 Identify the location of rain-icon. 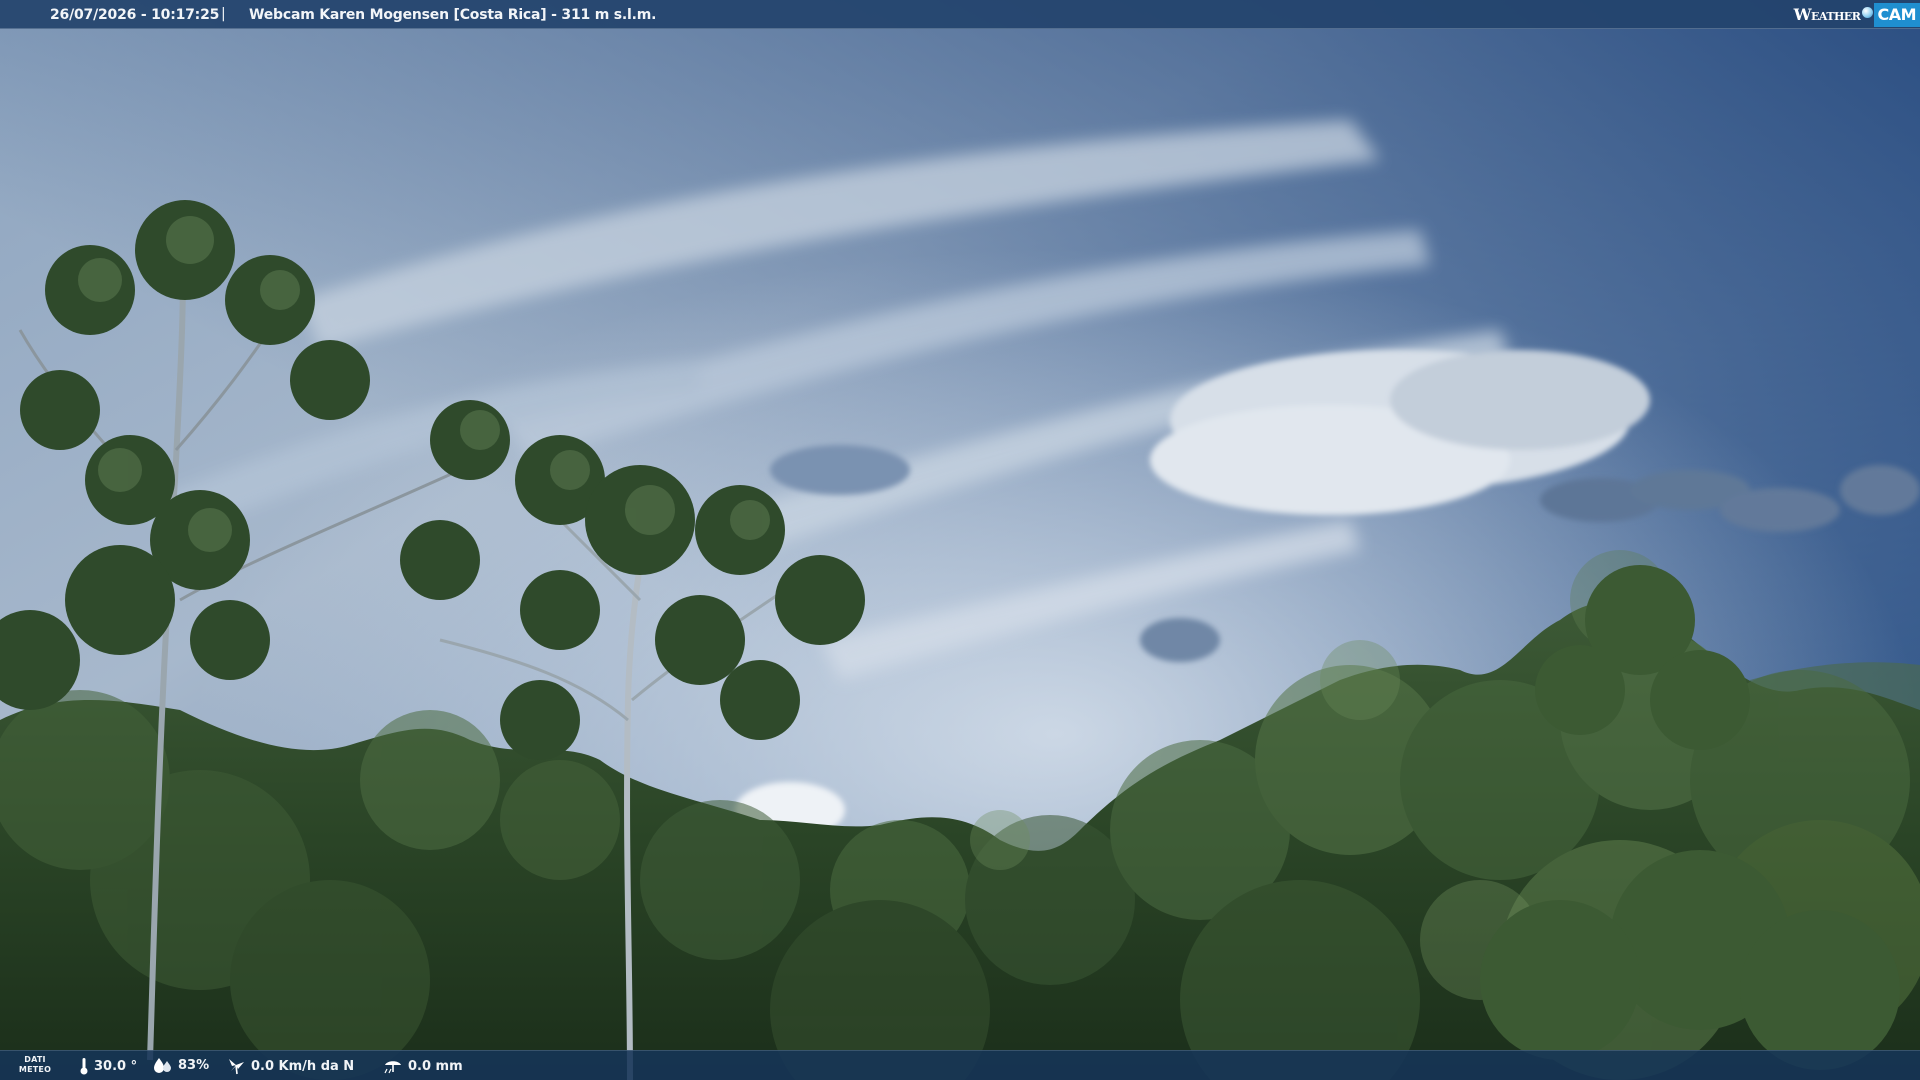
(392, 1067).